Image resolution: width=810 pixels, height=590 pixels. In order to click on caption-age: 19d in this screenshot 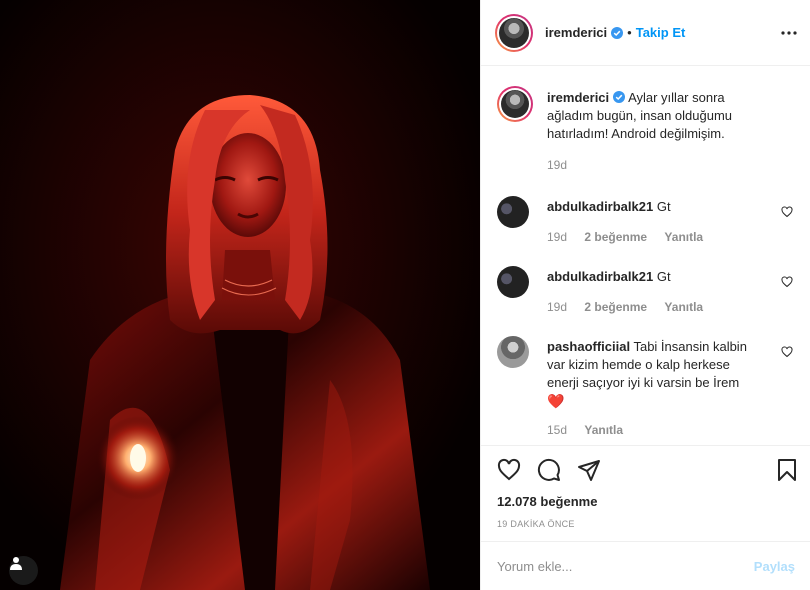, I will do `click(557, 165)`.